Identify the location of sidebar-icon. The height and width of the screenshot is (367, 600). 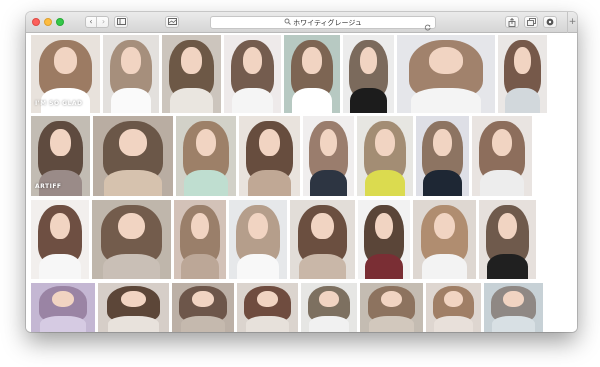
(121, 22).